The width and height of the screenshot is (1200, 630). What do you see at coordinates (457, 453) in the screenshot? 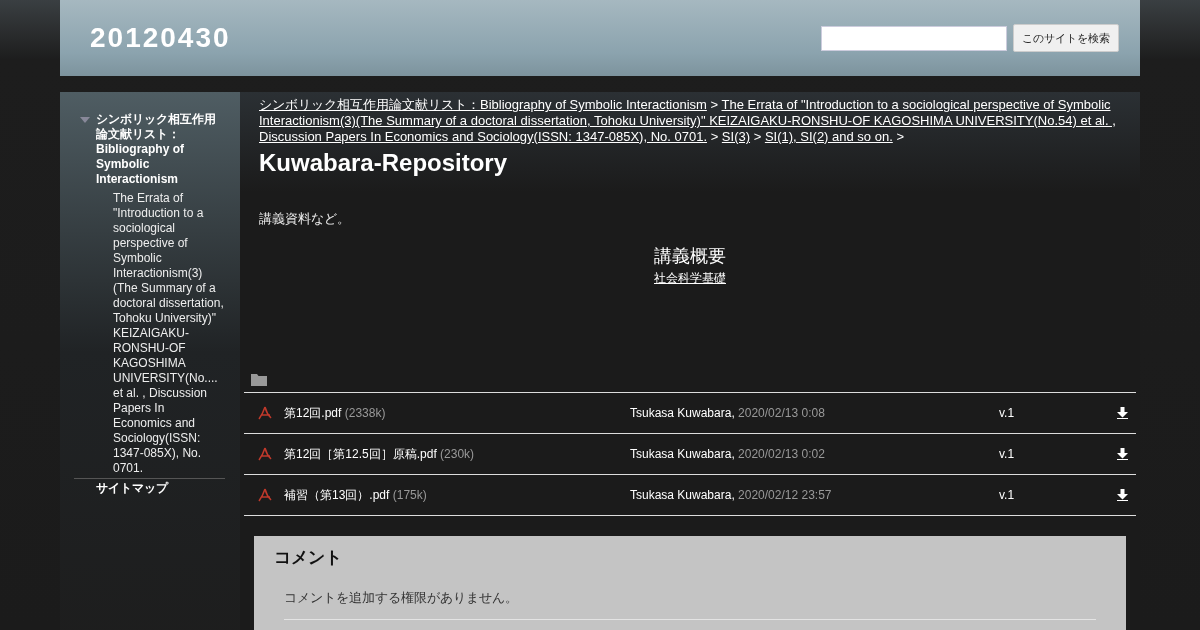
I see `file-size: (230k)` at bounding box center [457, 453].